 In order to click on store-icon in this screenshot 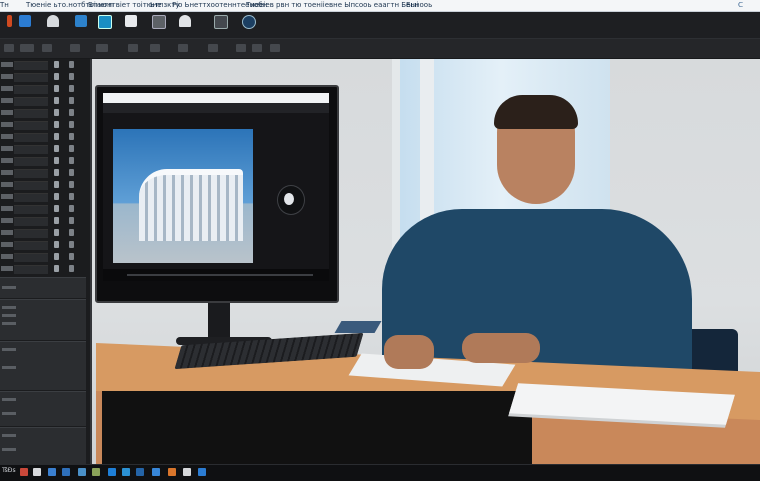, I will do `click(37, 472)`.